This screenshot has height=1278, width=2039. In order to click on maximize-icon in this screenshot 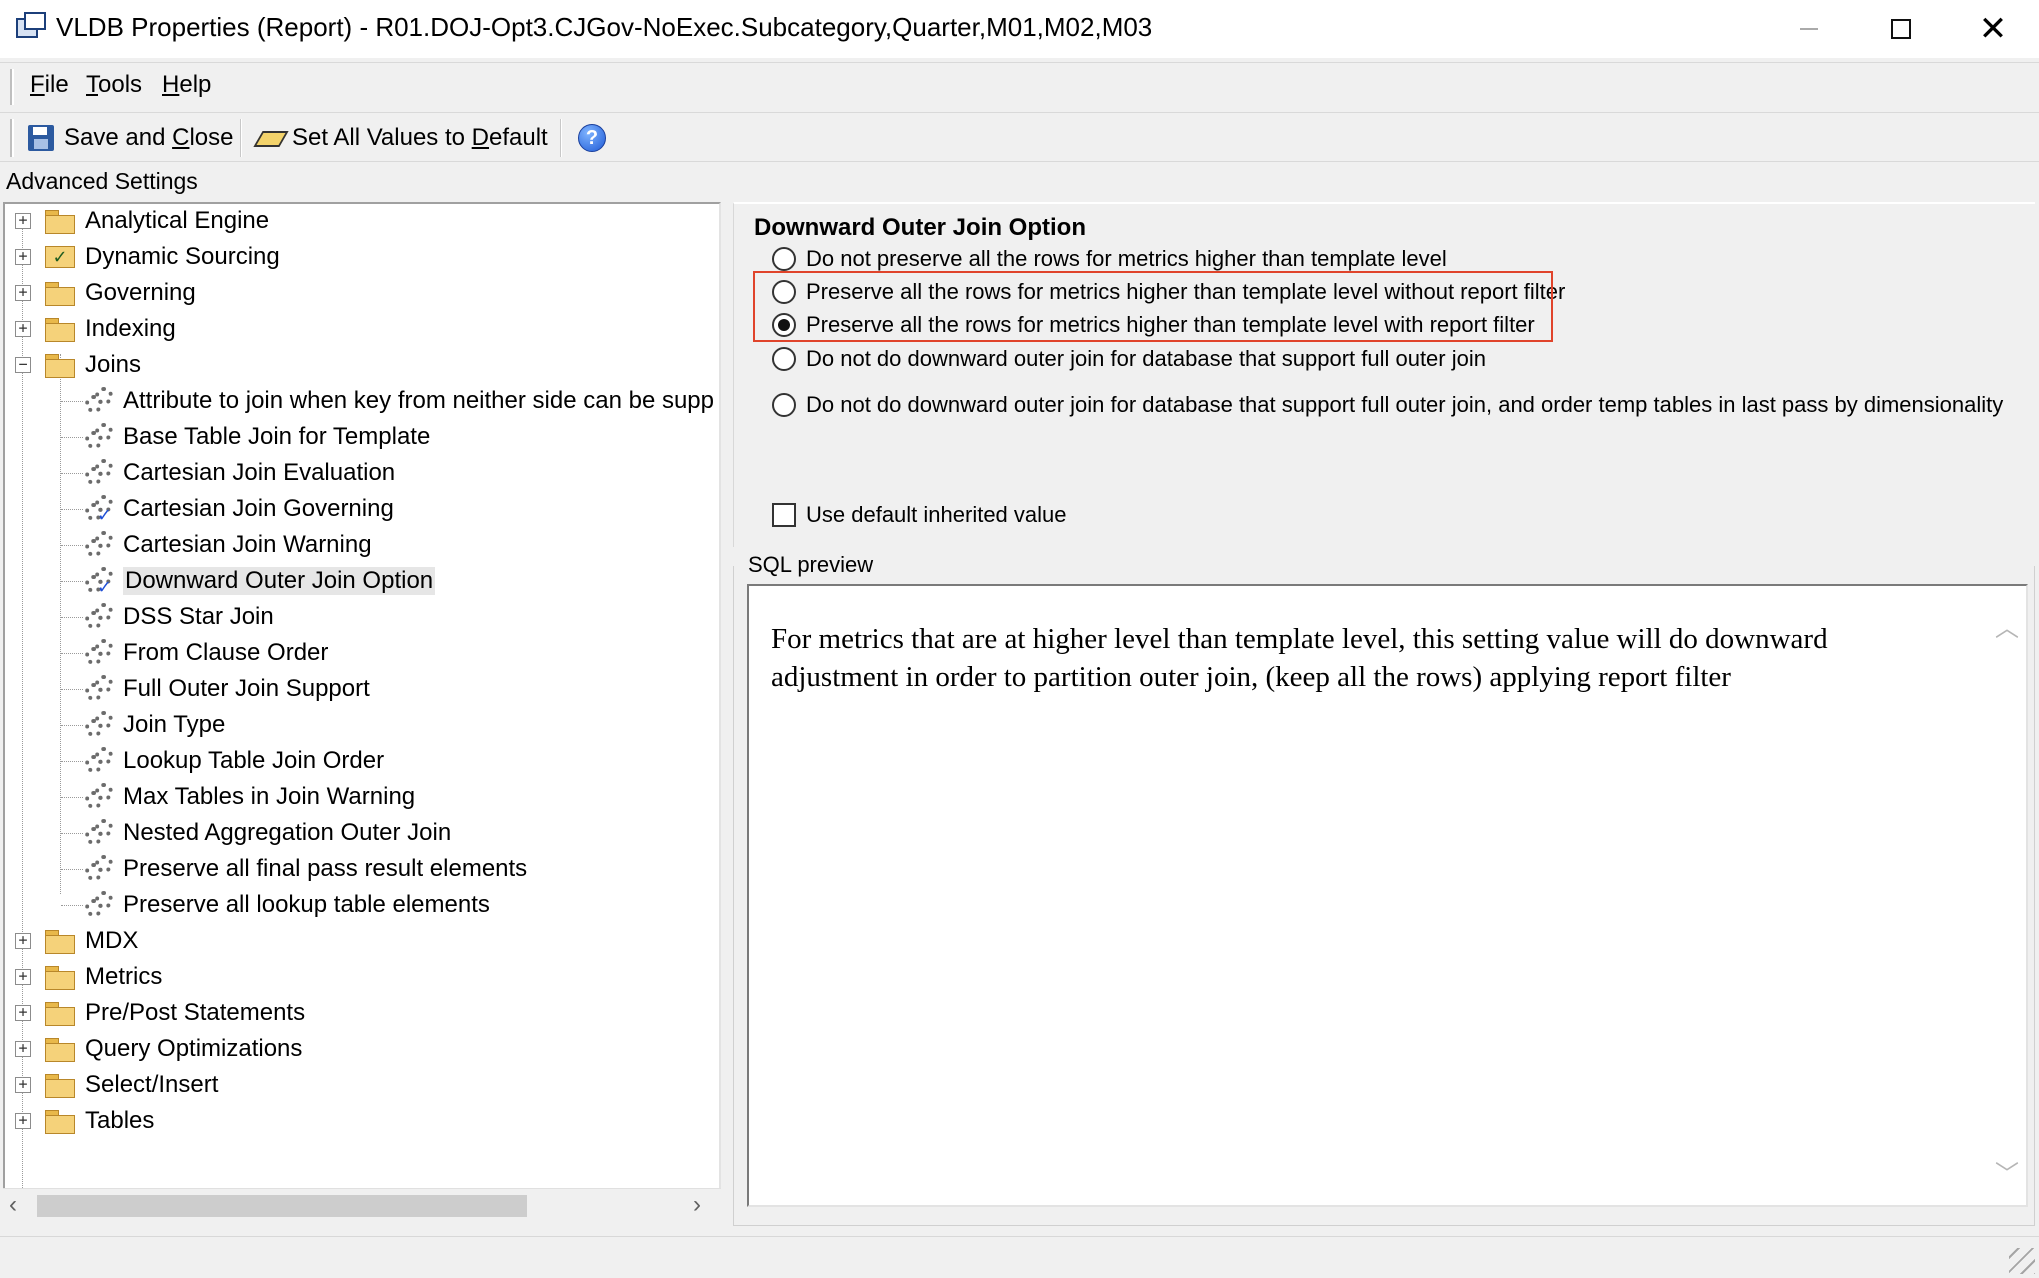, I will do `click(1901, 29)`.